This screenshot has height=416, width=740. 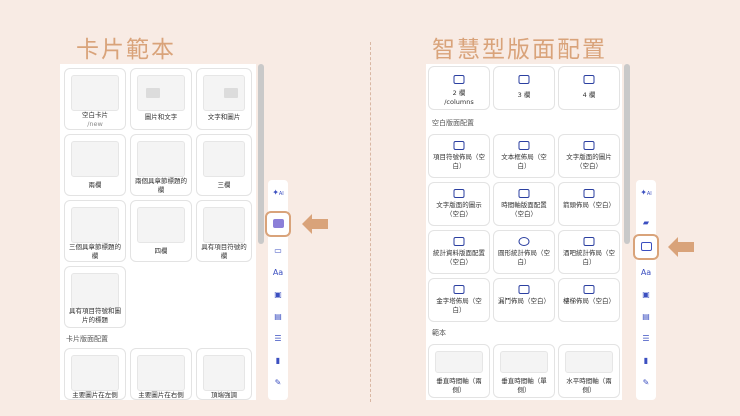 I want to click on card-layout-image-right: 主要圖片在右側, so click(x=161, y=374).